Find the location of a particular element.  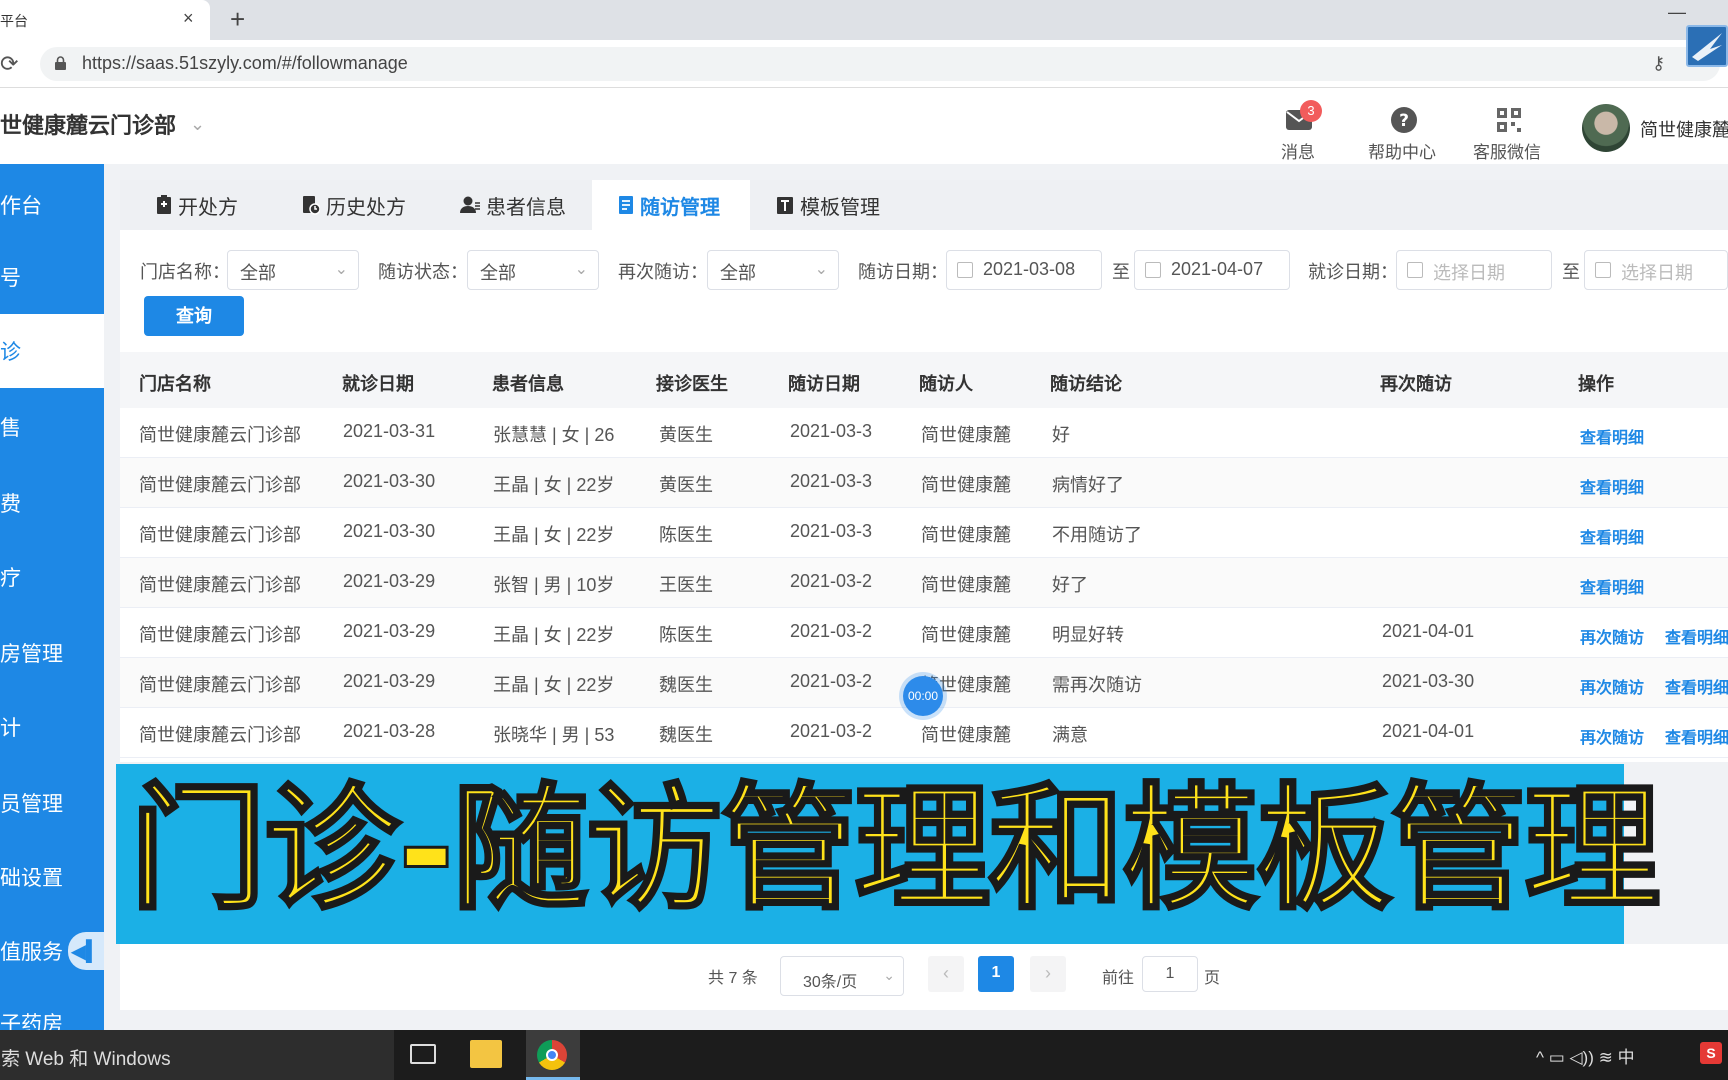

messages-label: 消息 is located at coordinates (1298, 150).